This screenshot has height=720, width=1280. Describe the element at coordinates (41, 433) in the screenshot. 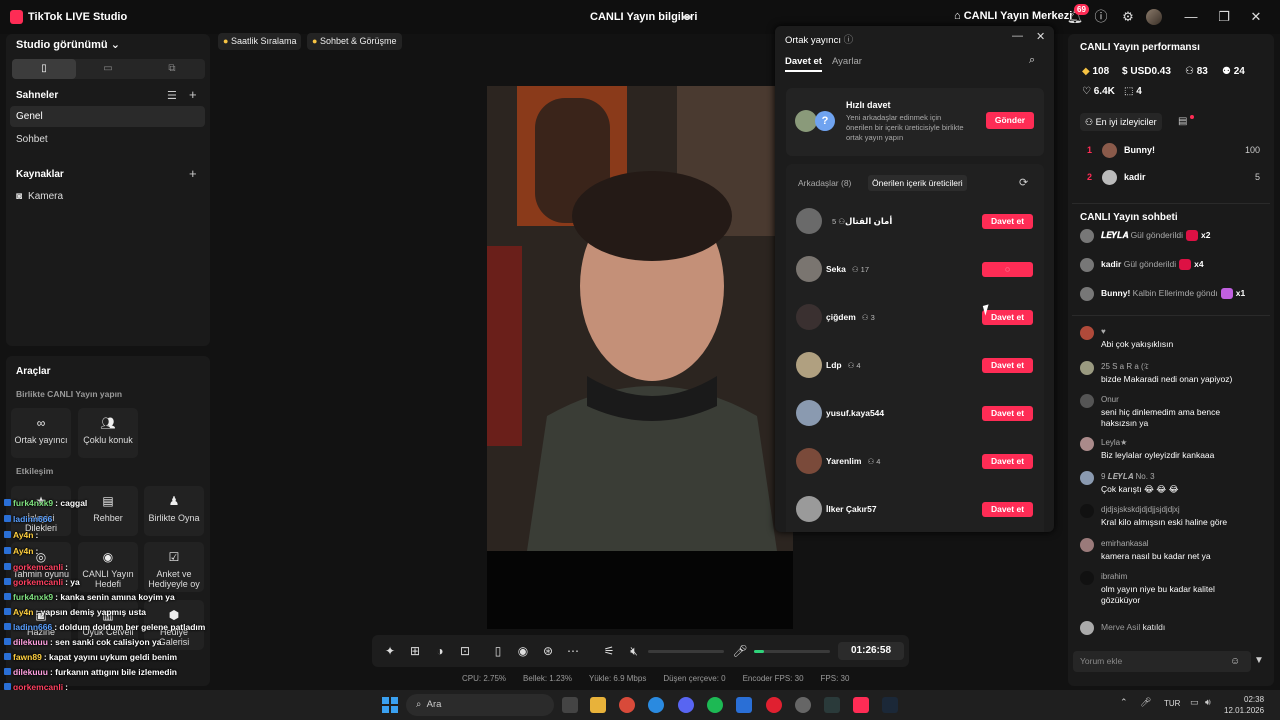

I see `cohost-tool-button: ∞ Ortak yayıncı` at that location.